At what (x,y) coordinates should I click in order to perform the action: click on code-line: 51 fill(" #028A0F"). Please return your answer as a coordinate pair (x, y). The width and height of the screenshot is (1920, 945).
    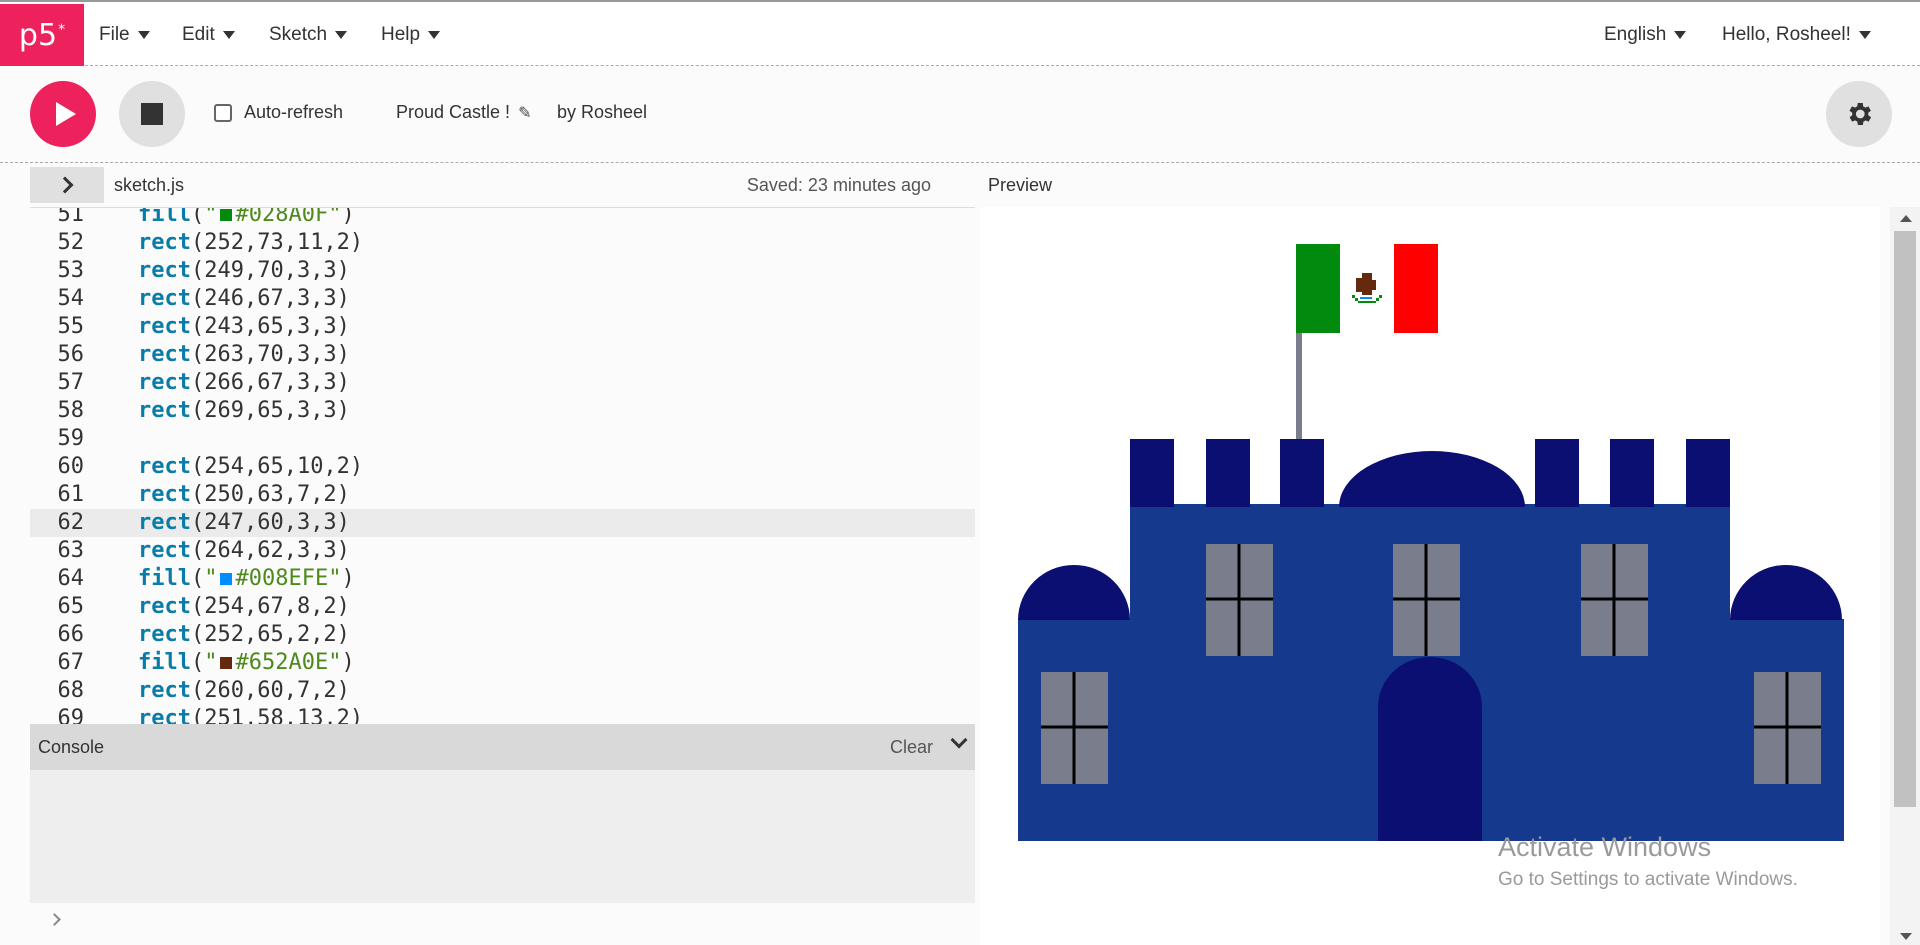
    Looking at the image, I should click on (502, 218).